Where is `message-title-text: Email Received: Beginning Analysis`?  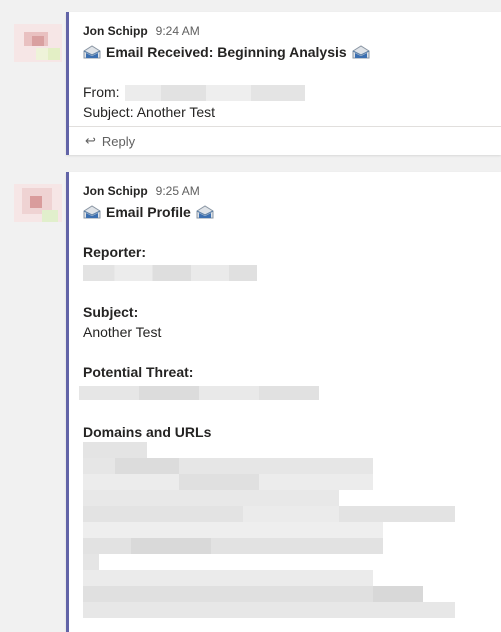
message-title-text: Email Received: Beginning Analysis is located at coordinates (226, 52).